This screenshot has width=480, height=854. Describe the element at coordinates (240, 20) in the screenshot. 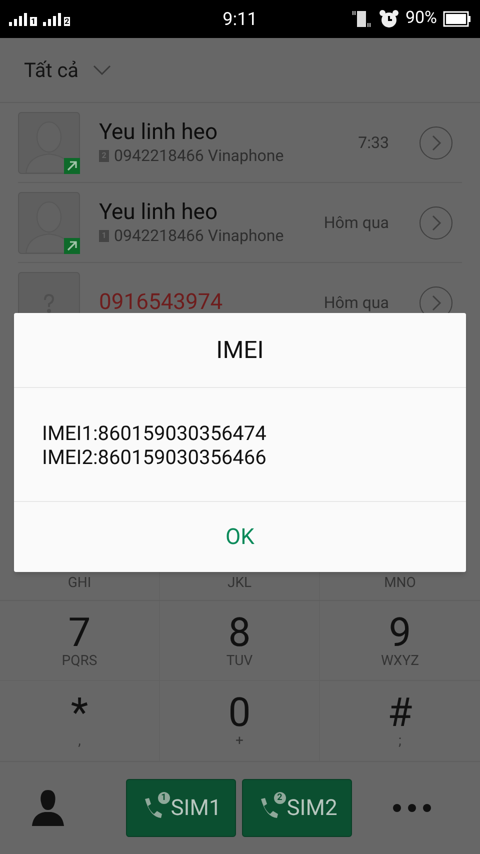

I see `clock: 9:11` at that location.